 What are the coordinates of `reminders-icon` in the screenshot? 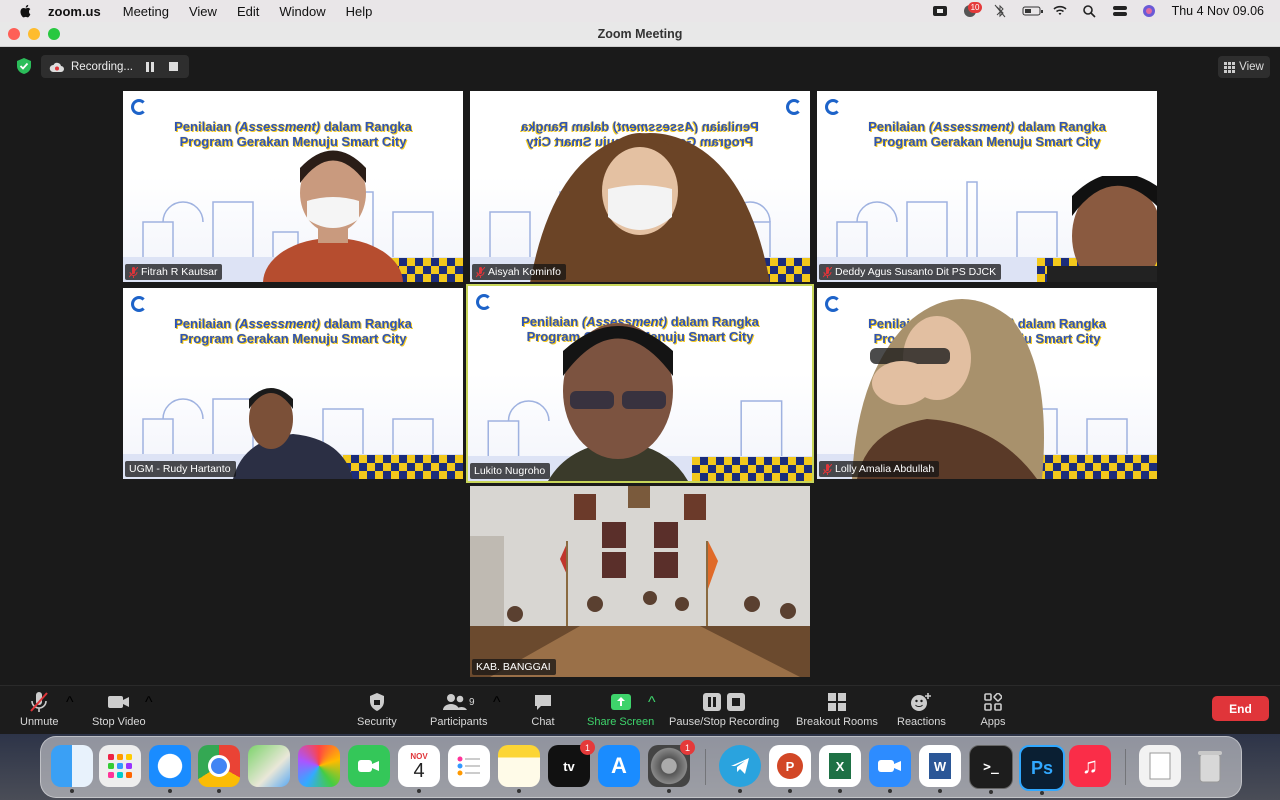 It's located at (469, 766).